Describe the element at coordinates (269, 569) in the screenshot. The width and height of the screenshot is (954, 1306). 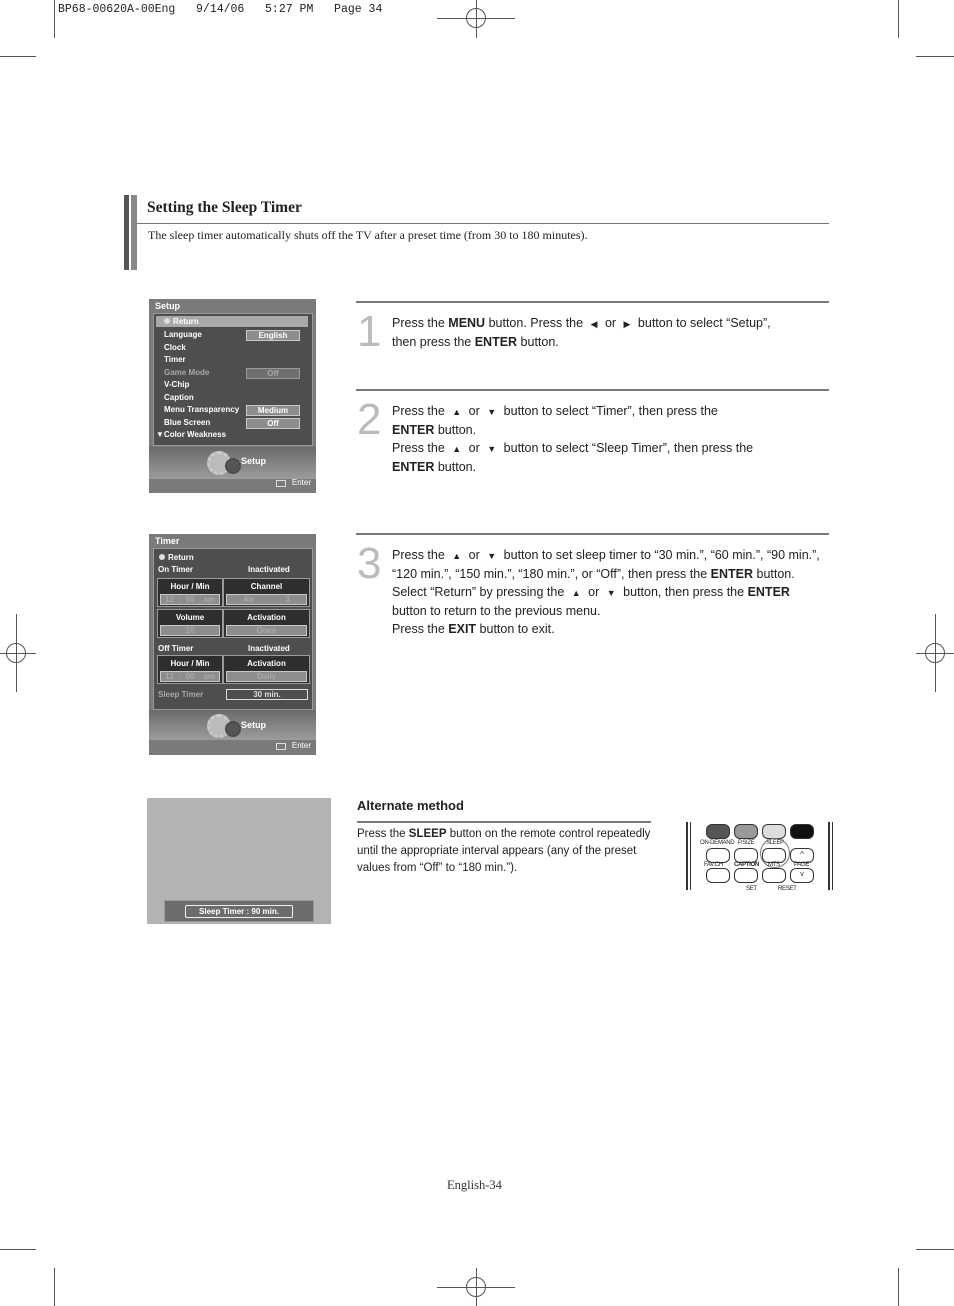
I see `on-timer-status: Inactivated` at that location.